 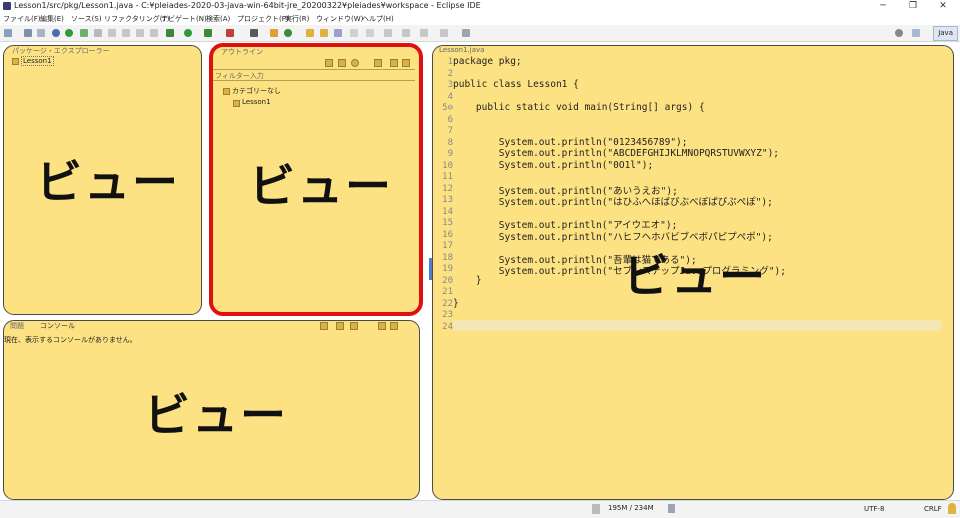 What do you see at coordinates (69, 33) in the screenshot?
I see `run-icon` at bounding box center [69, 33].